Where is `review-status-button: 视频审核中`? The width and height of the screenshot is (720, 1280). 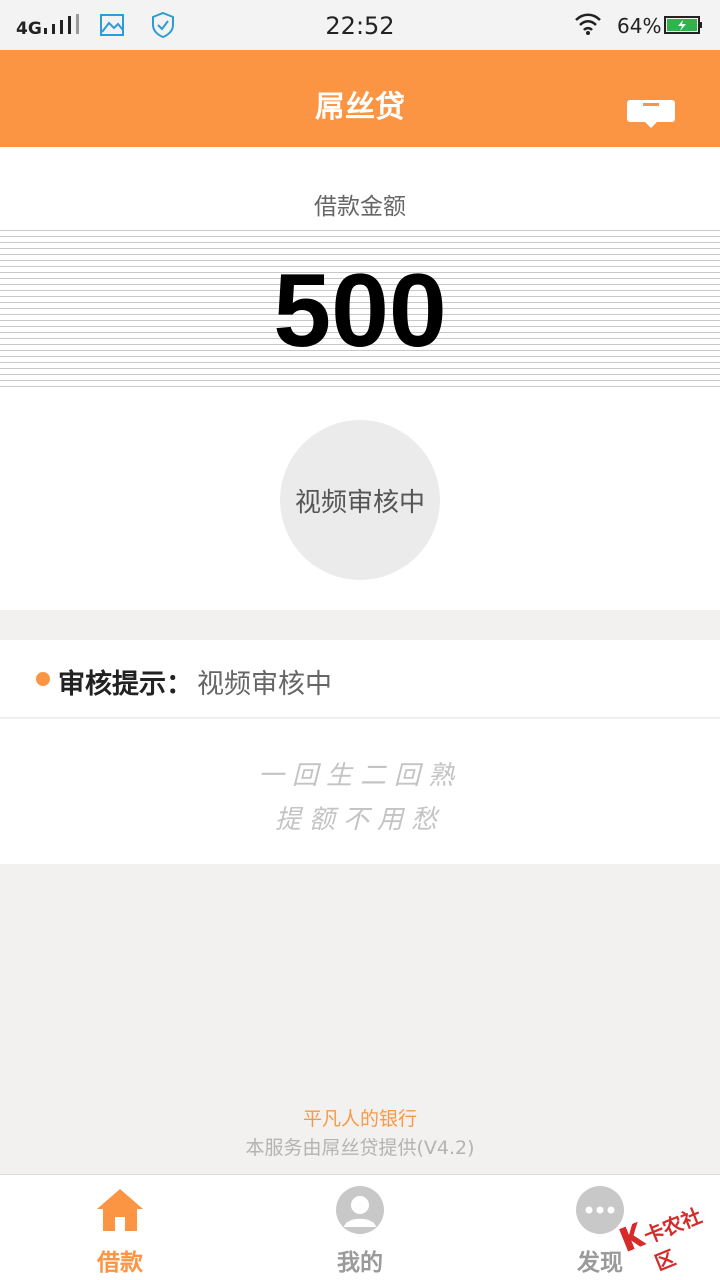 review-status-button: 视频审核中 is located at coordinates (360, 500).